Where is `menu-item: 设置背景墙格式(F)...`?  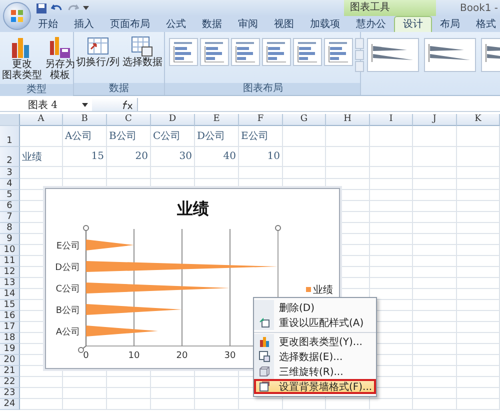
menu-item: 设置背景墙格式(F)... is located at coordinates (315, 386).